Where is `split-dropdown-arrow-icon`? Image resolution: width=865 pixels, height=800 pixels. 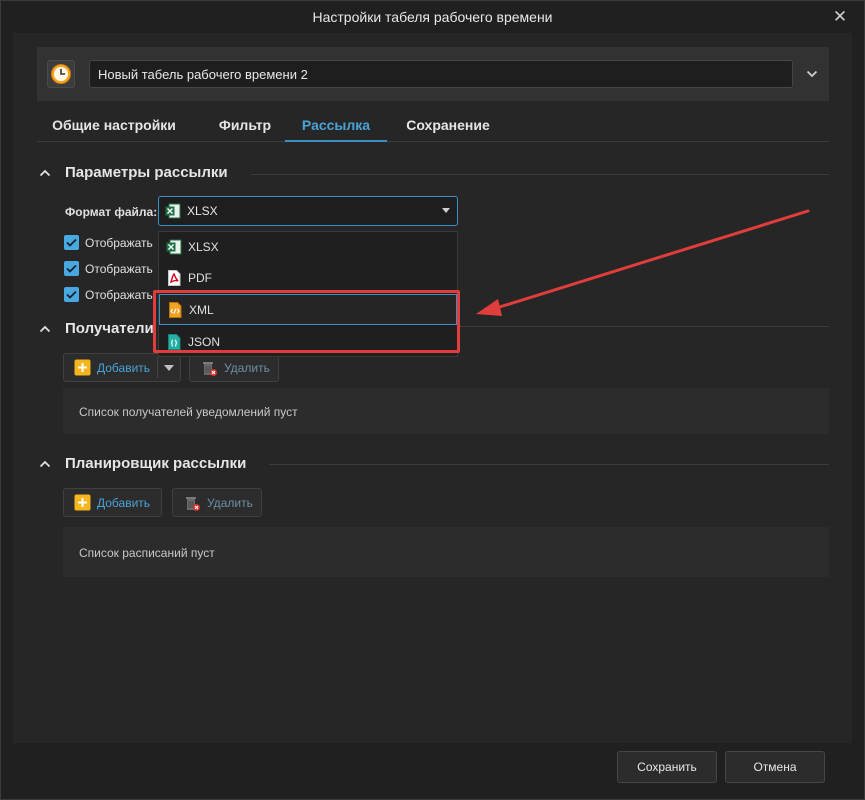 split-dropdown-arrow-icon is located at coordinates (169, 368).